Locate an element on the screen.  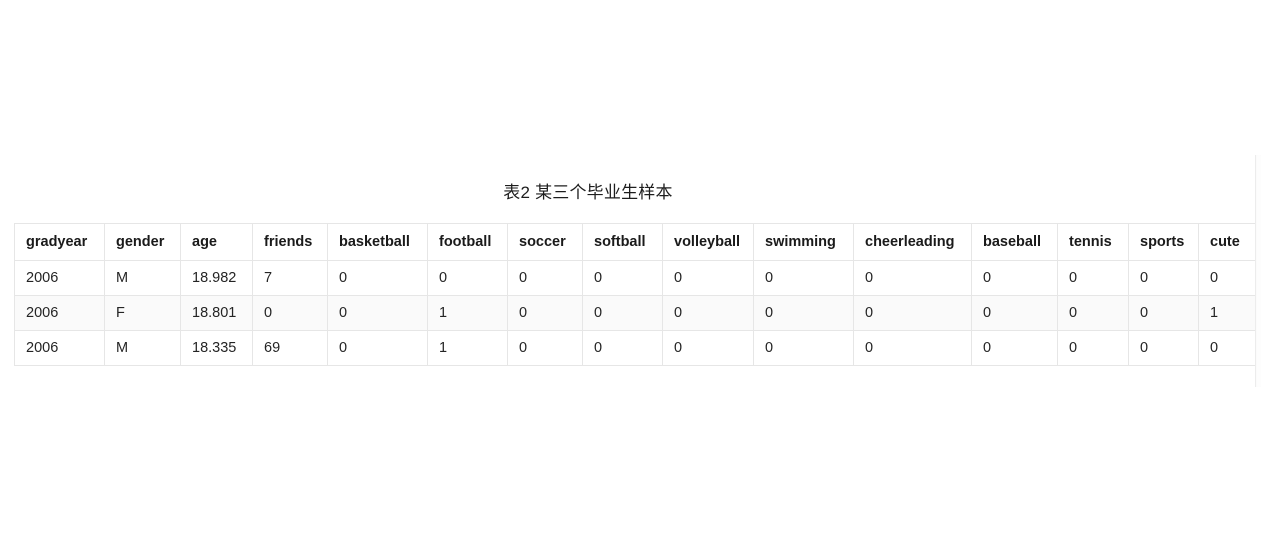
column-header-tennis: tennis is located at coordinates (1093, 242).